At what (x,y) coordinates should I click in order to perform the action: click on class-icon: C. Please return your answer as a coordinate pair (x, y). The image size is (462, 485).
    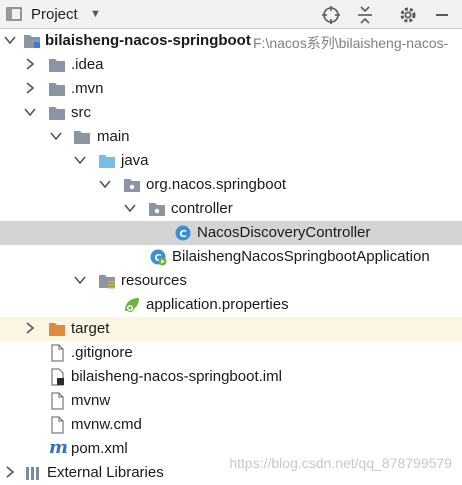
    Looking at the image, I should click on (183, 233).